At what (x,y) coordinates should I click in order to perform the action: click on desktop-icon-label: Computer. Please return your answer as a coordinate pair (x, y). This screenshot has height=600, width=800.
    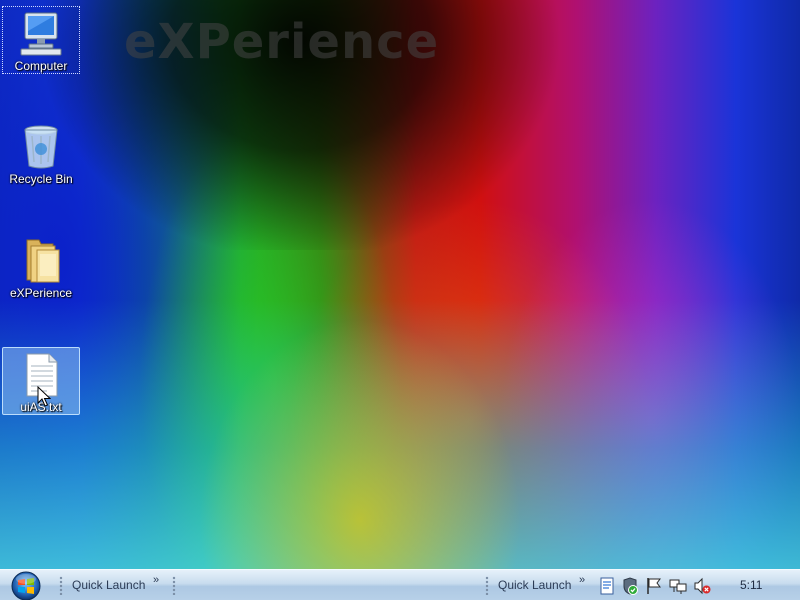
    Looking at the image, I should click on (41, 66).